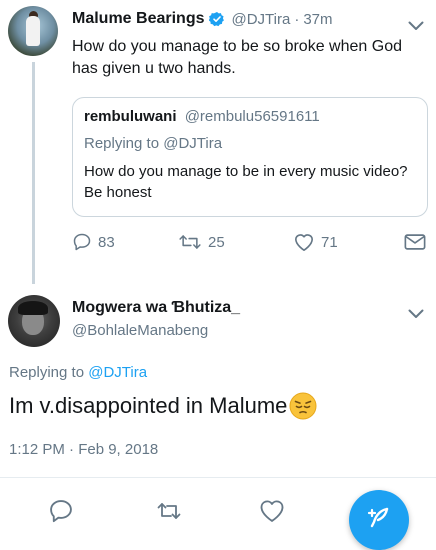  Describe the element at coordinates (93, 242) in the screenshot. I see `reply-button: 83` at that location.